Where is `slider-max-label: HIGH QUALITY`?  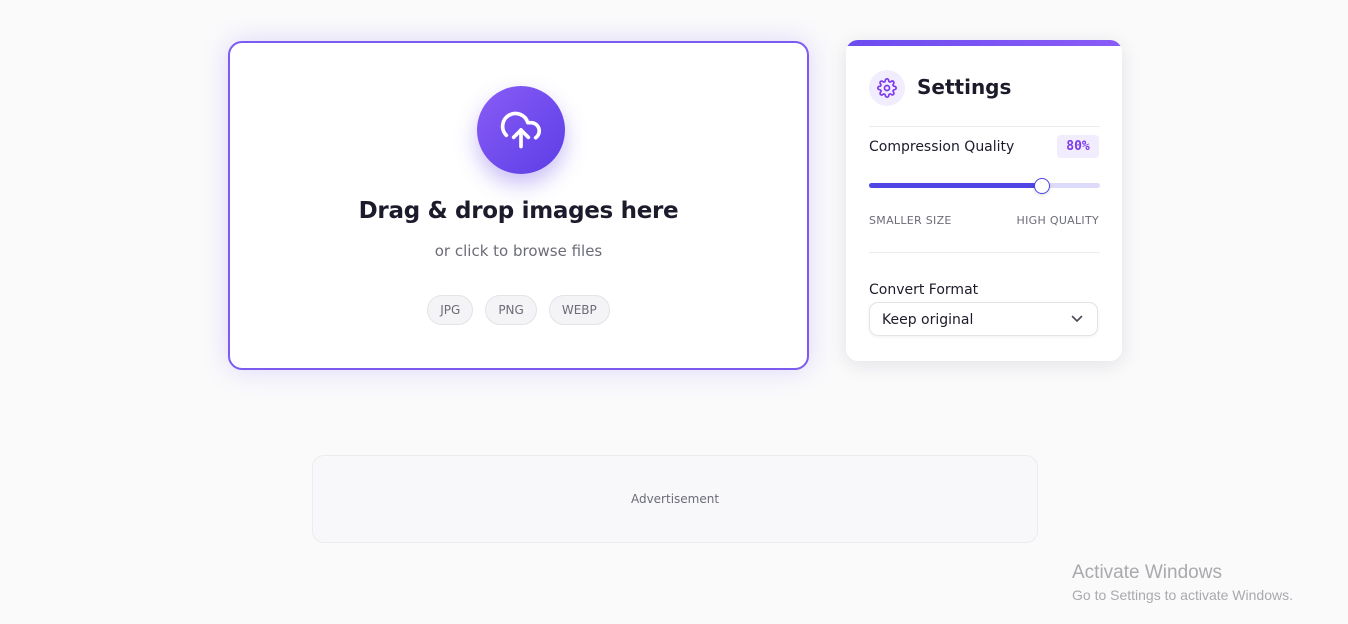 slider-max-label: HIGH QUALITY is located at coordinates (1057, 220).